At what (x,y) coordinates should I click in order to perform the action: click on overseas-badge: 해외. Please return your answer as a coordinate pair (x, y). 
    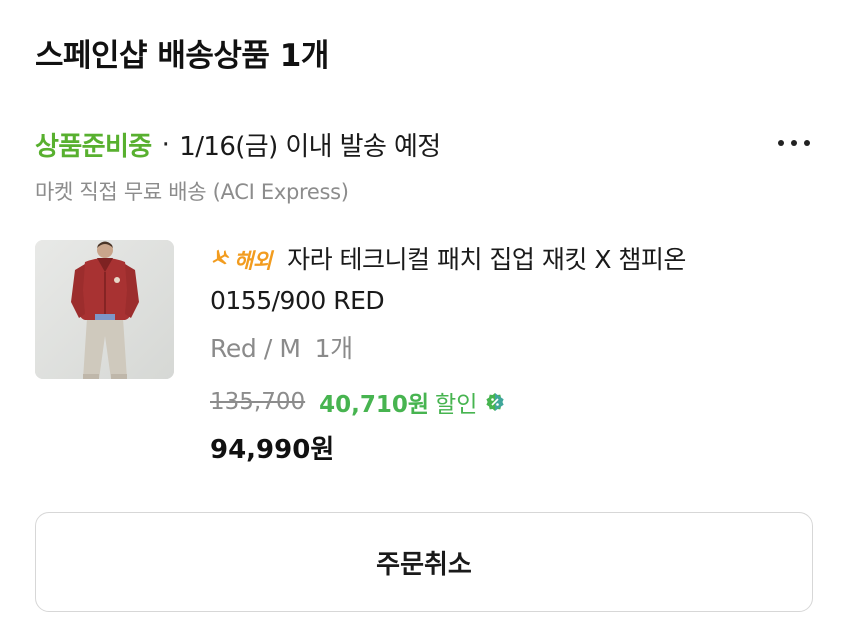
    Looking at the image, I should click on (241, 261).